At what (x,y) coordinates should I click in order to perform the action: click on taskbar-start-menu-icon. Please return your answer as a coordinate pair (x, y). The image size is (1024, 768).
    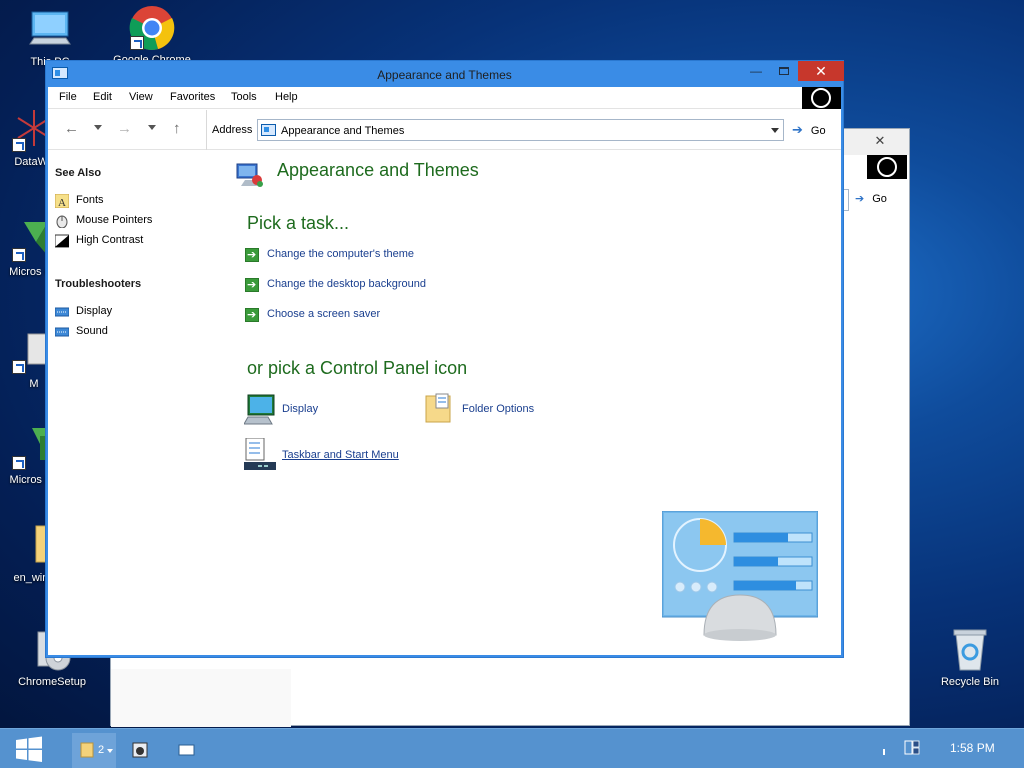
    Looking at the image, I should click on (260, 454).